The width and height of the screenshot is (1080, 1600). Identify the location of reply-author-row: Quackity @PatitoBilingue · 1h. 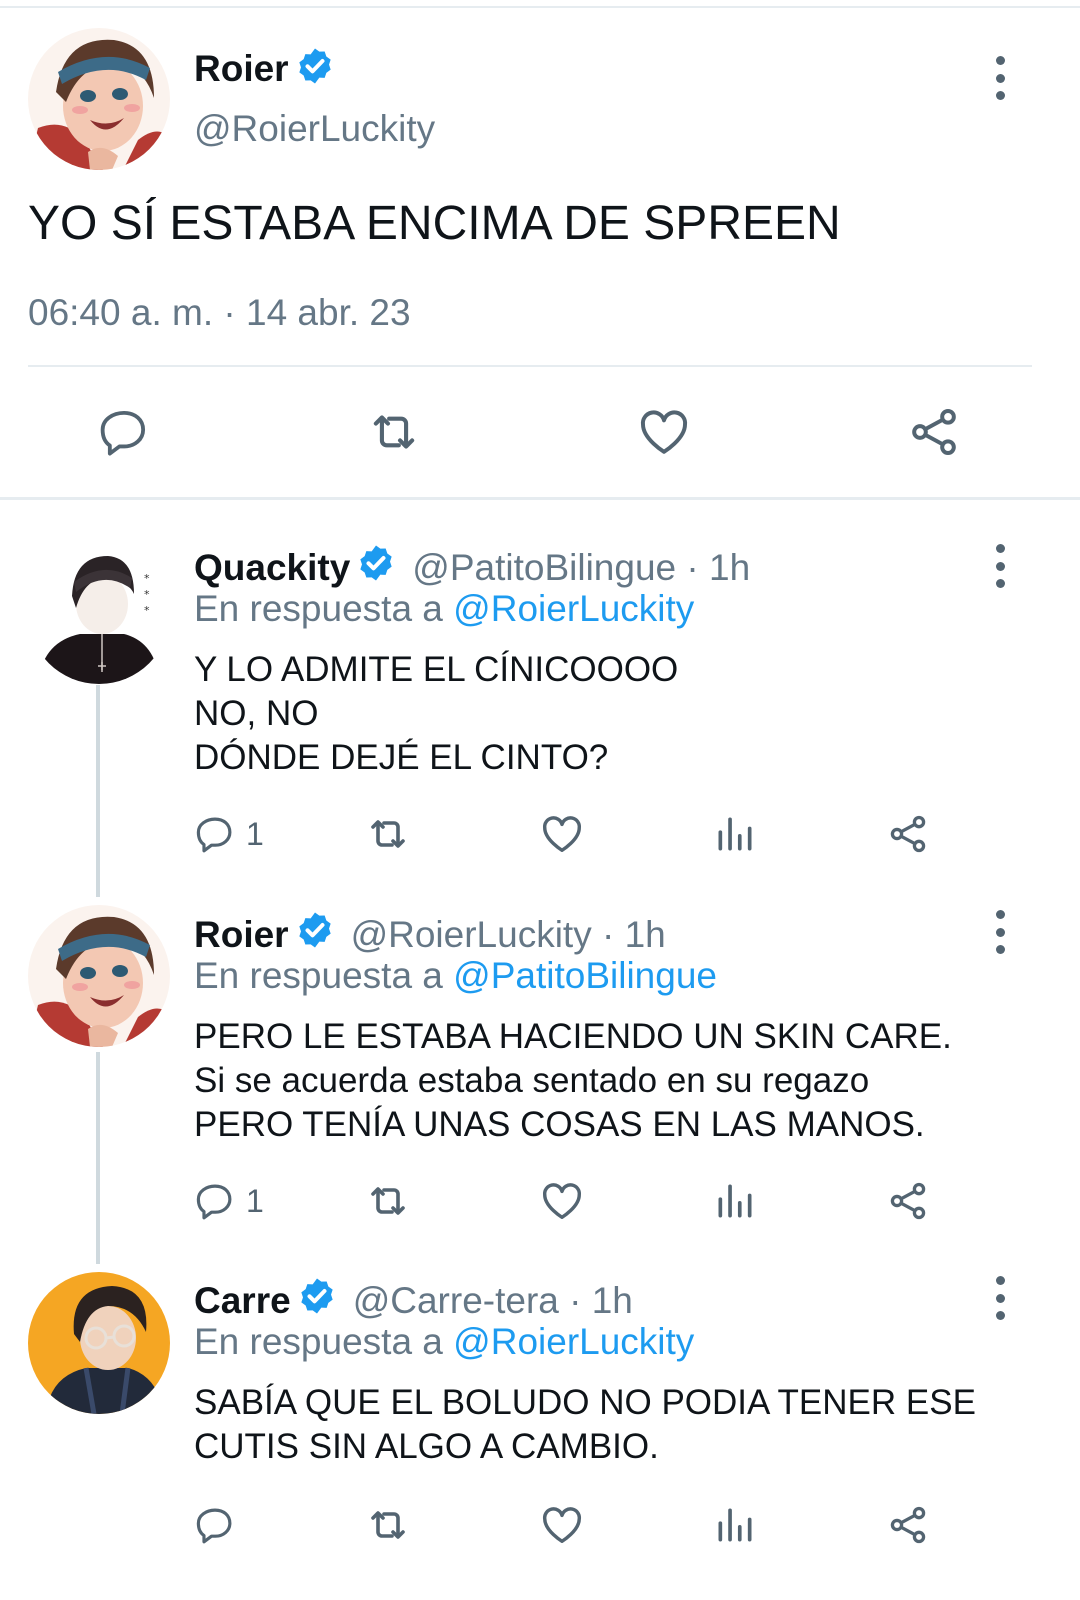
(472, 567).